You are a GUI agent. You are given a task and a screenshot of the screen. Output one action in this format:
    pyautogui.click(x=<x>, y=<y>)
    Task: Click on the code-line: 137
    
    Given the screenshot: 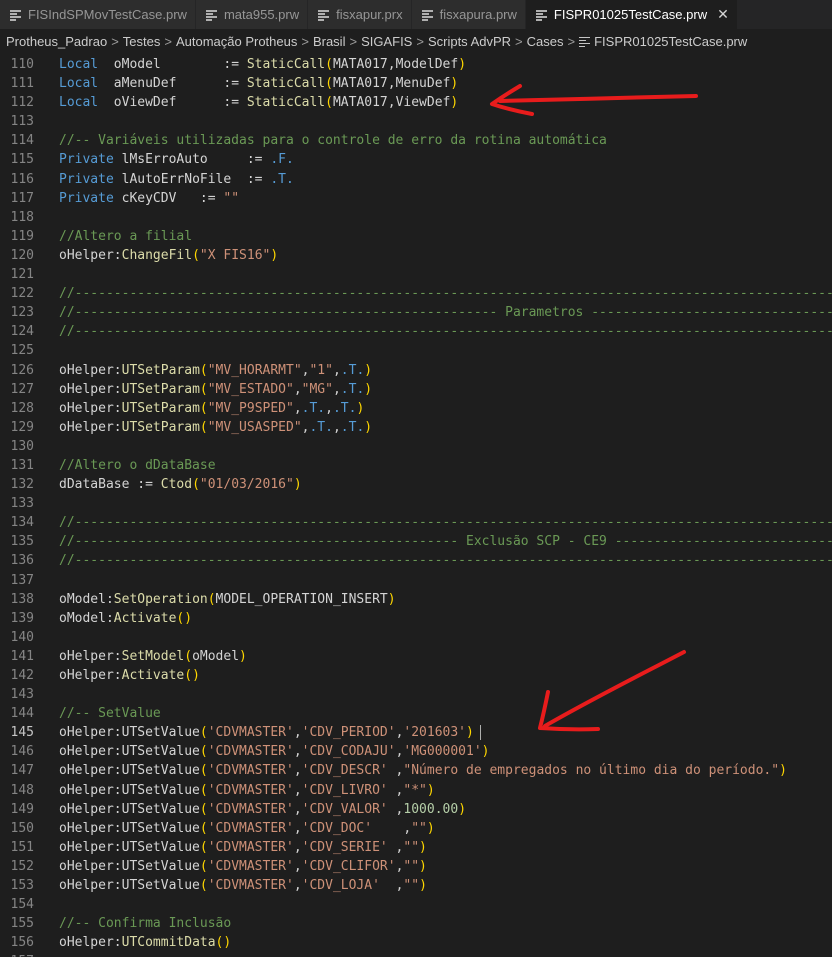 What is the action you would take?
    pyautogui.click(x=416, y=580)
    